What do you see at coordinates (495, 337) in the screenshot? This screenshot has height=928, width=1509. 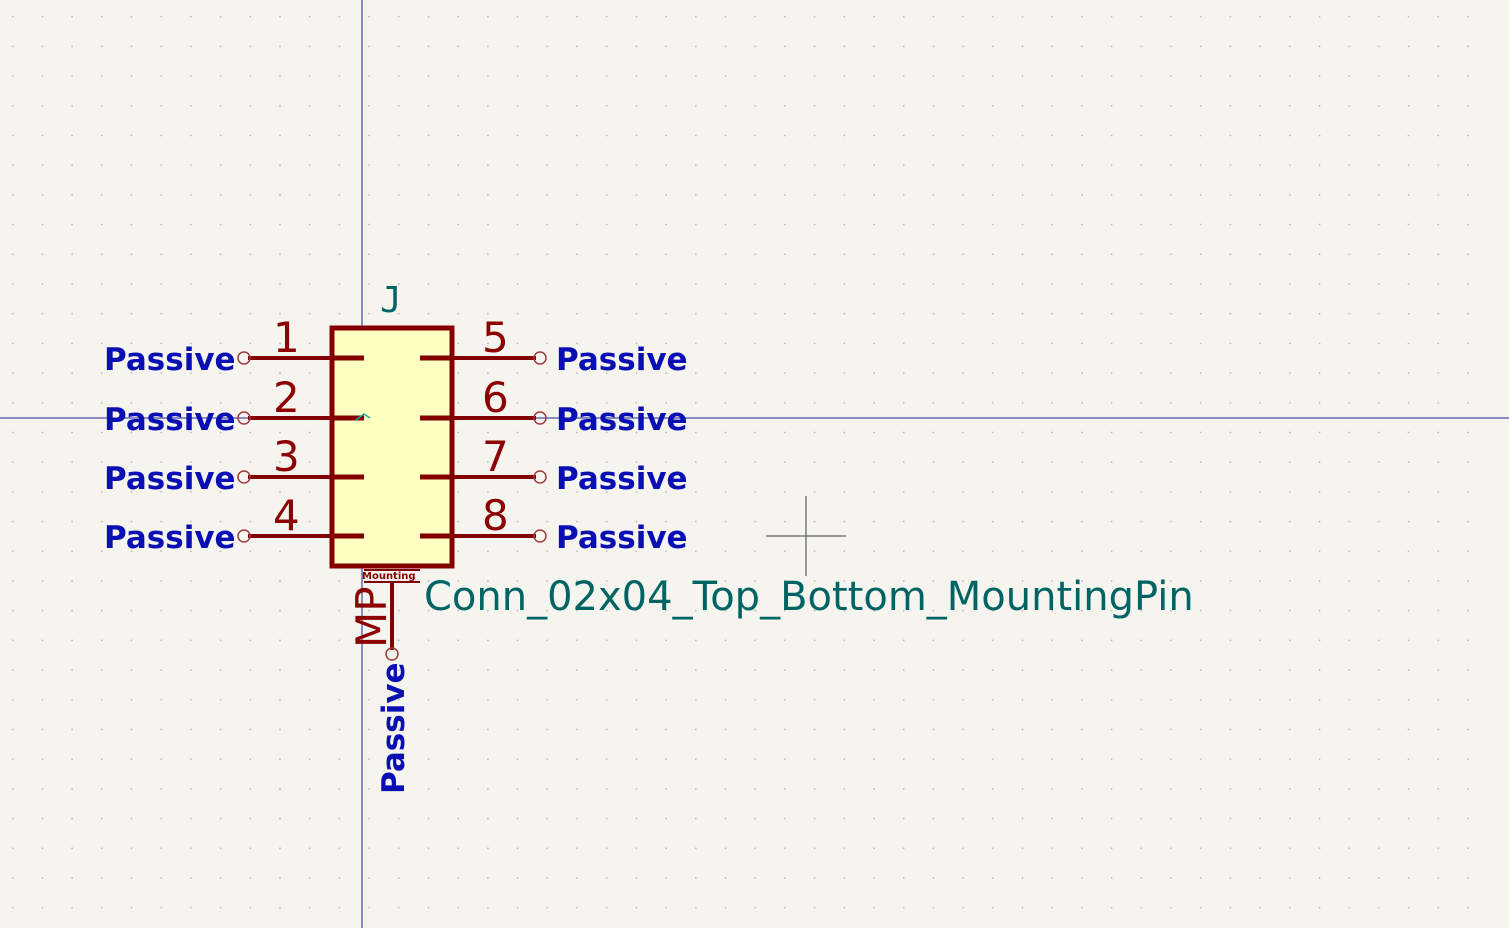 I see `pin-number: 5` at bounding box center [495, 337].